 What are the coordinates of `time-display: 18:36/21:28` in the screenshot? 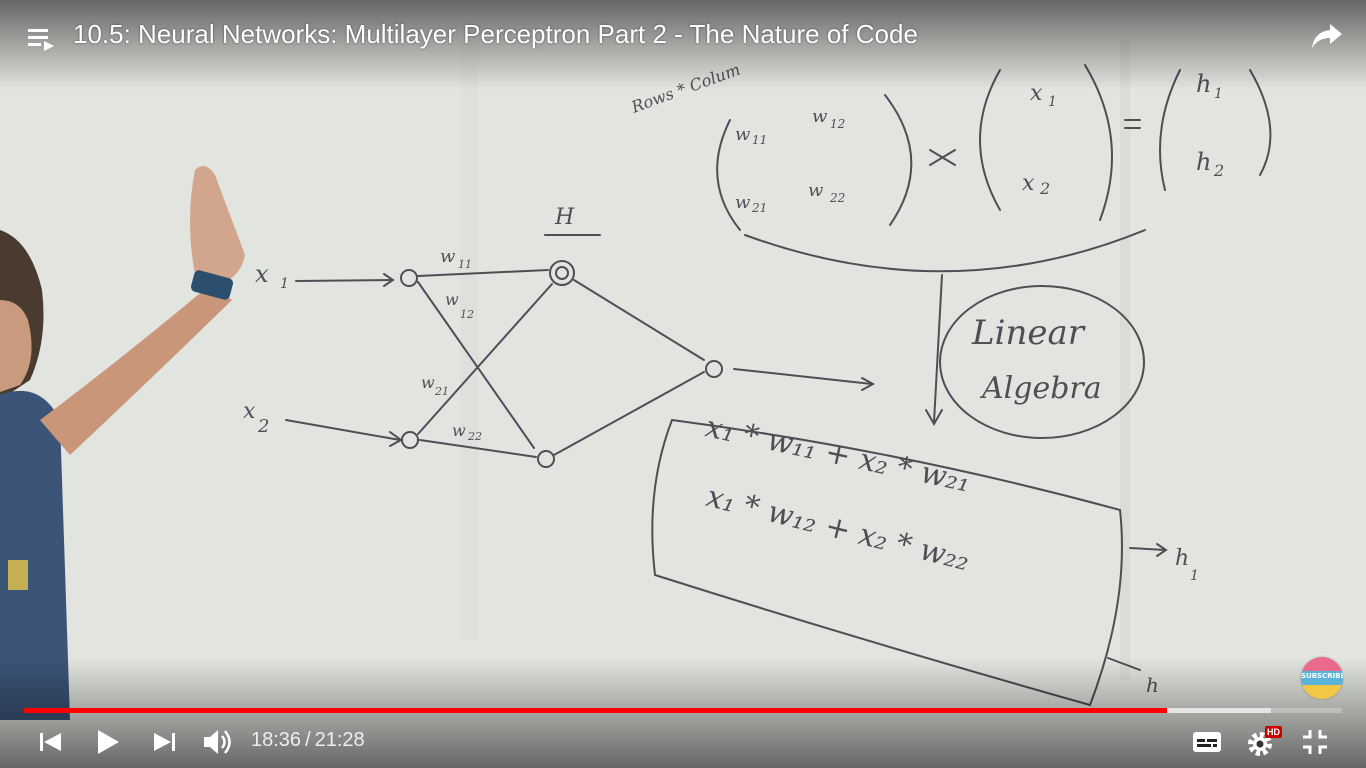 It's located at (308, 740).